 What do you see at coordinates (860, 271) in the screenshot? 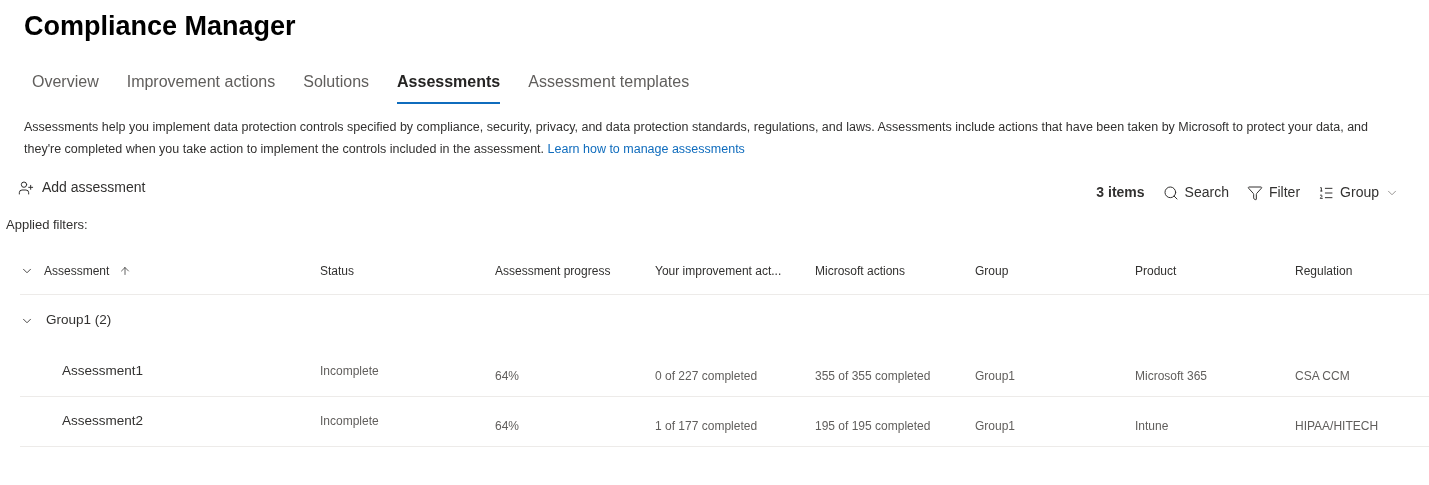
I see `column-header: Microsoft actions` at bounding box center [860, 271].